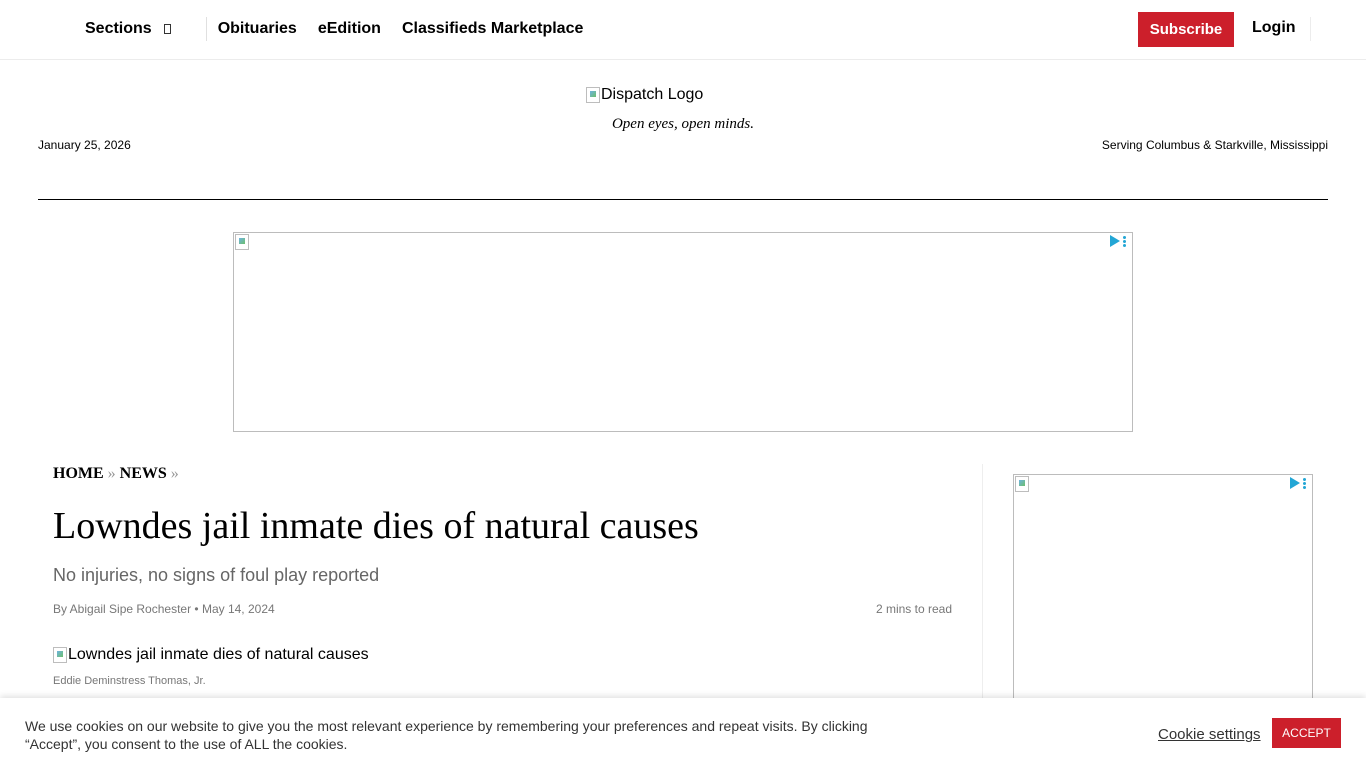  I want to click on breadcrumb: HOME» NEWS», so click(118, 474).